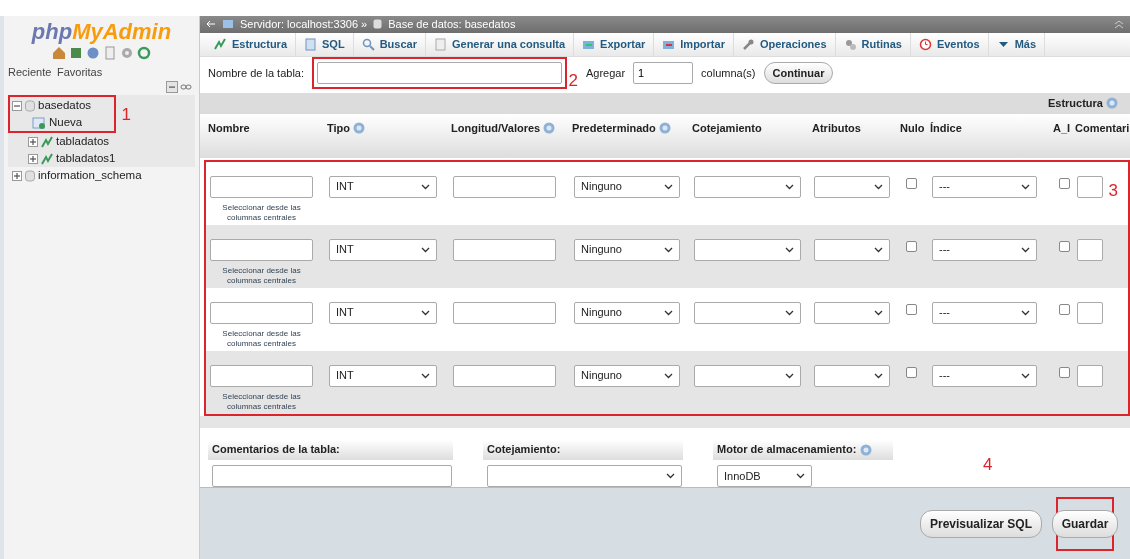  What do you see at coordinates (439, 72) in the screenshot?
I see `table-name-field` at bounding box center [439, 72].